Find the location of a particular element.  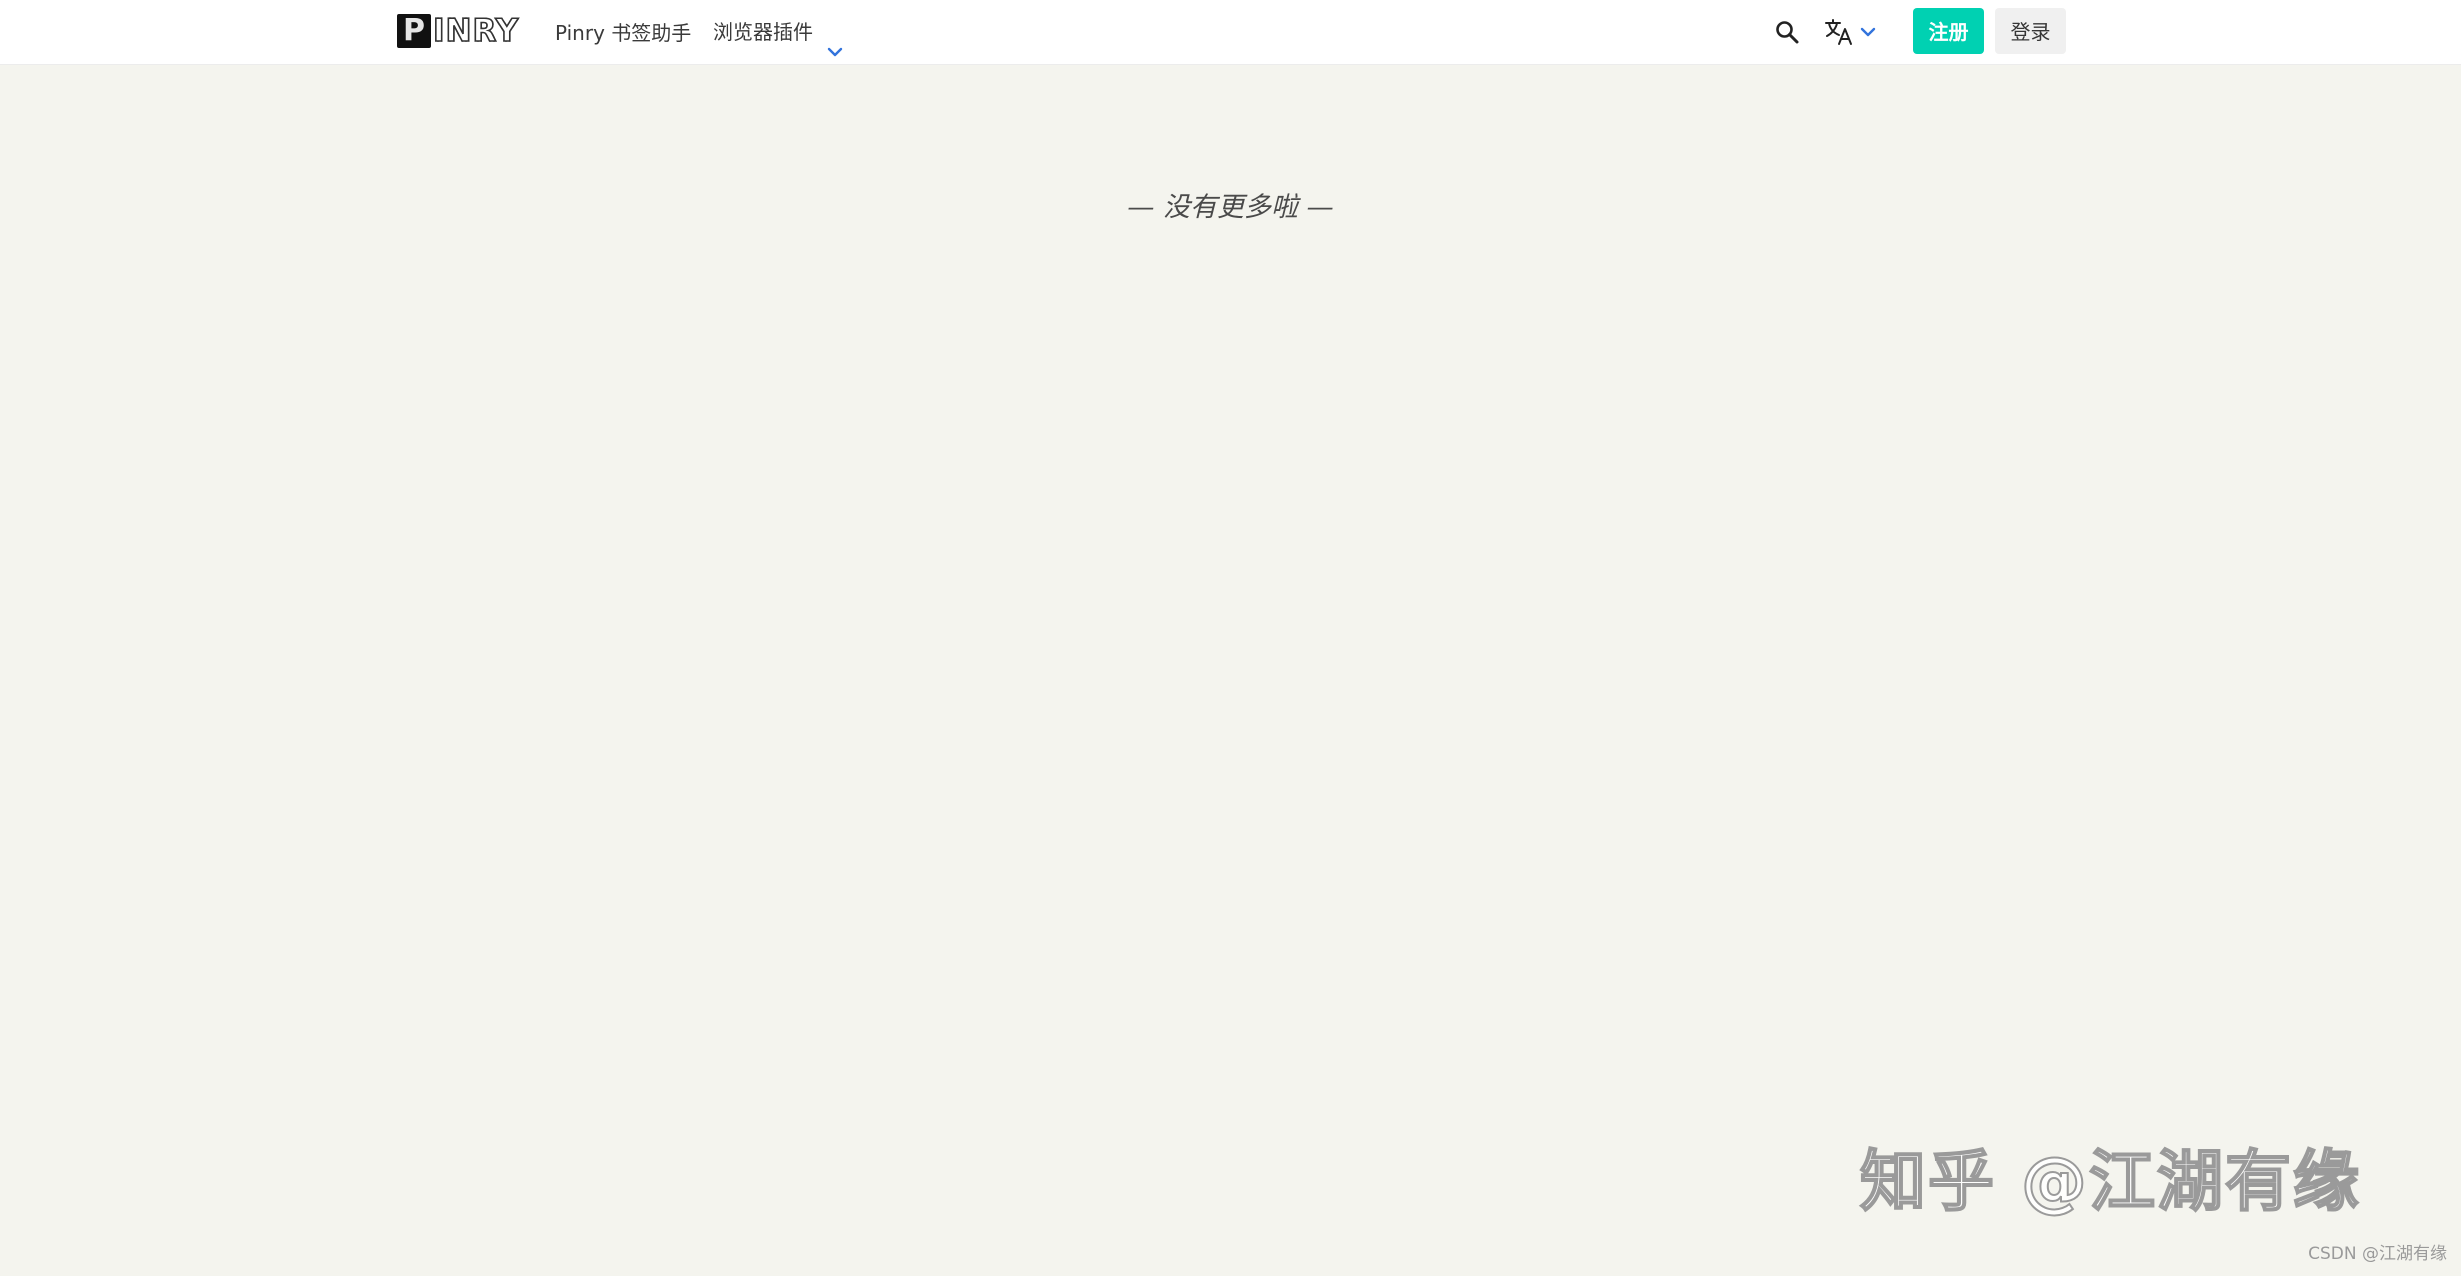

navbar-inner: P INRY Pinry 书签助手 浏览器插件 注册 登录 is located at coordinates (1233, 32).